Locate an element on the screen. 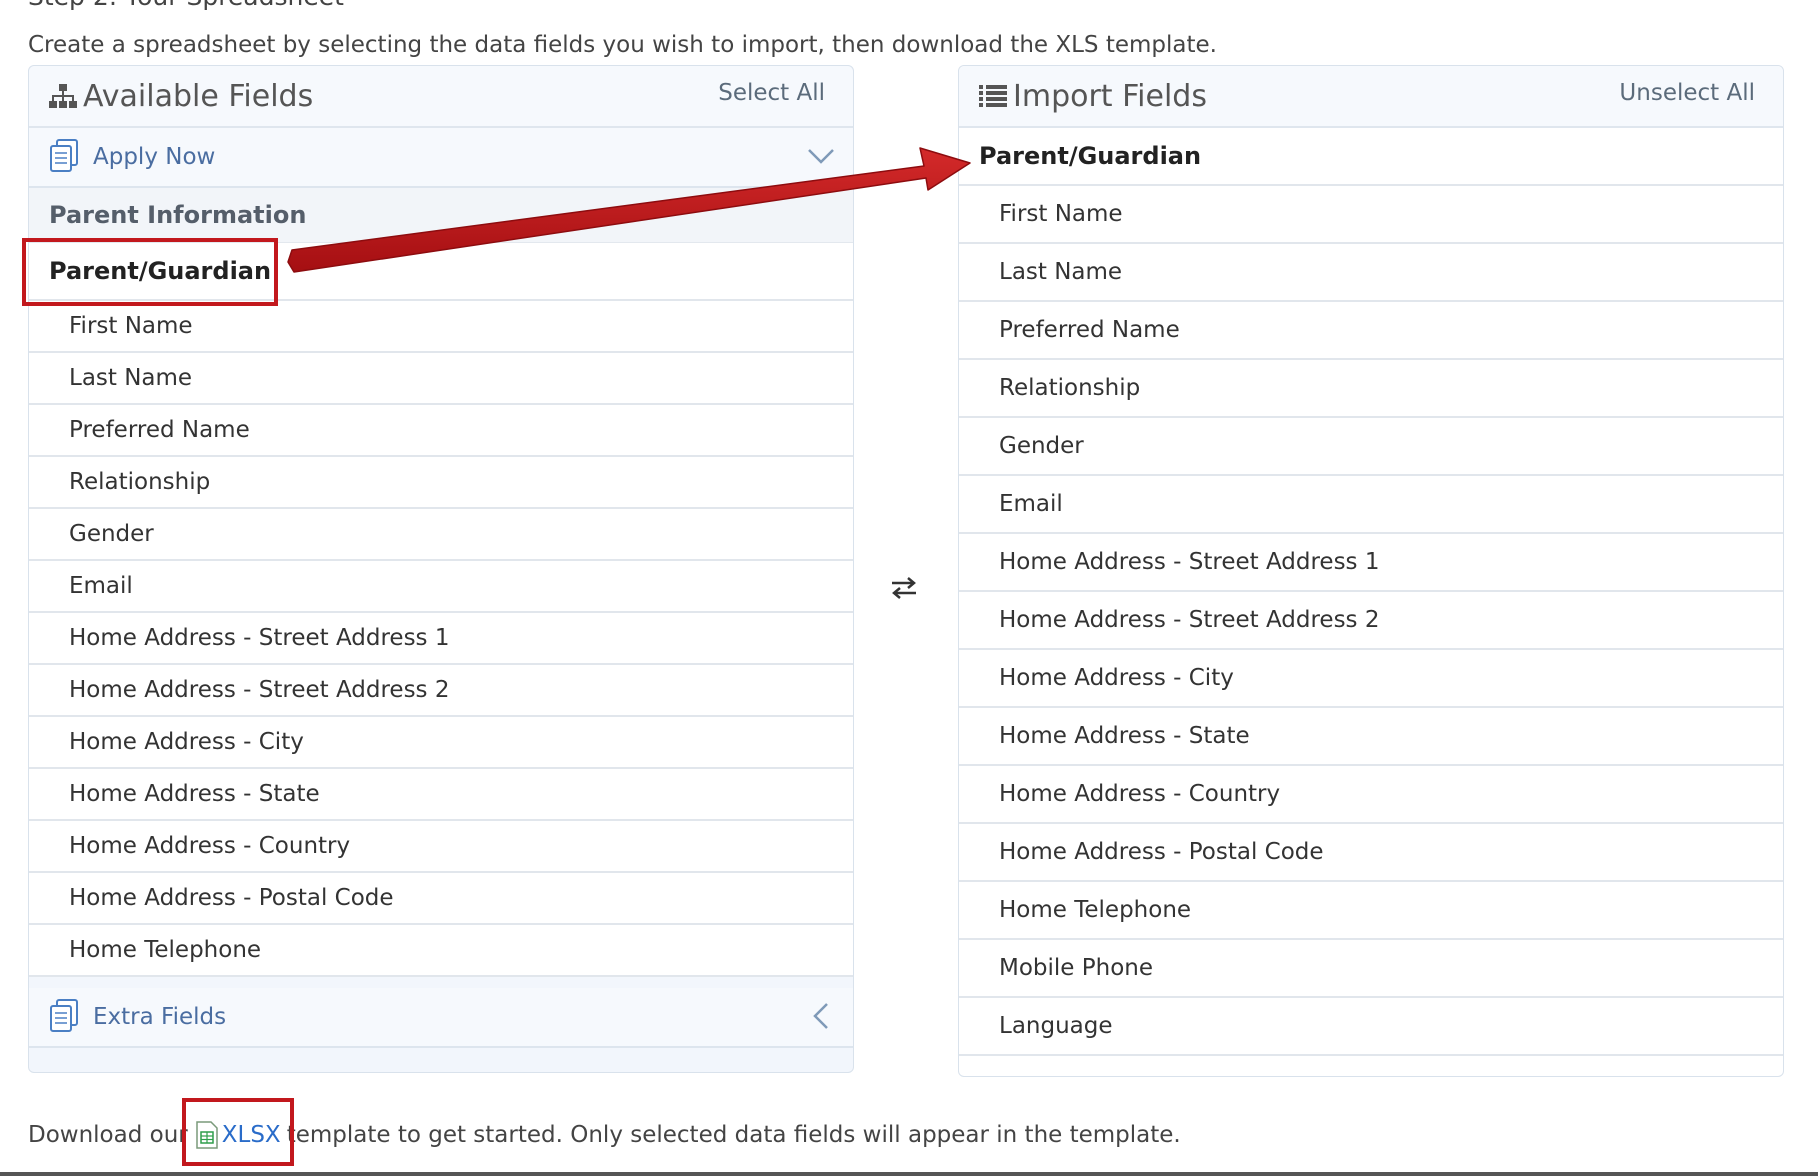 The image size is (1818, 1176). import-fields-title: Import Fields is located at coordinates (1110, 96).